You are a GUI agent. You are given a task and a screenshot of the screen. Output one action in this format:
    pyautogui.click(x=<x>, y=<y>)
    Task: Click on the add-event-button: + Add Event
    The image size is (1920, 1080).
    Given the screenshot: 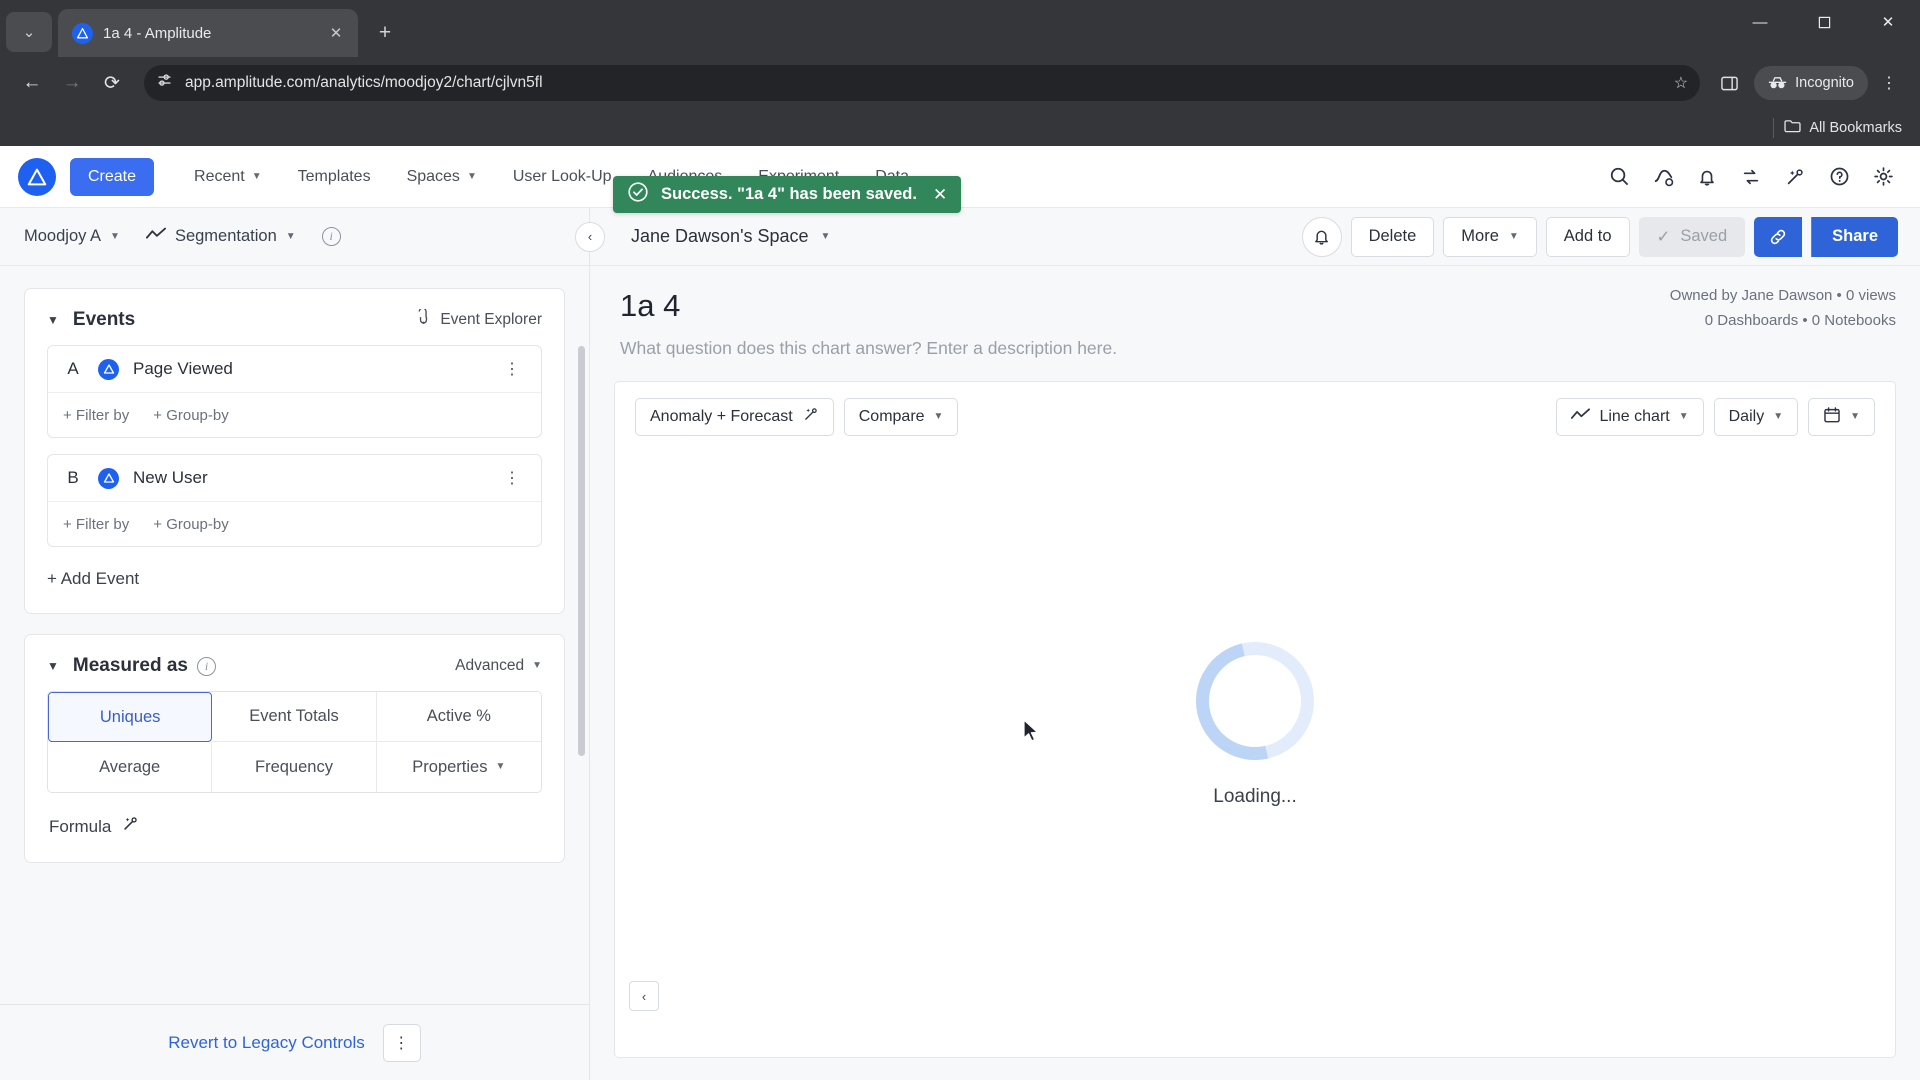 What is the action you would take?
    pyautogui.click(x=294, y=580)
    